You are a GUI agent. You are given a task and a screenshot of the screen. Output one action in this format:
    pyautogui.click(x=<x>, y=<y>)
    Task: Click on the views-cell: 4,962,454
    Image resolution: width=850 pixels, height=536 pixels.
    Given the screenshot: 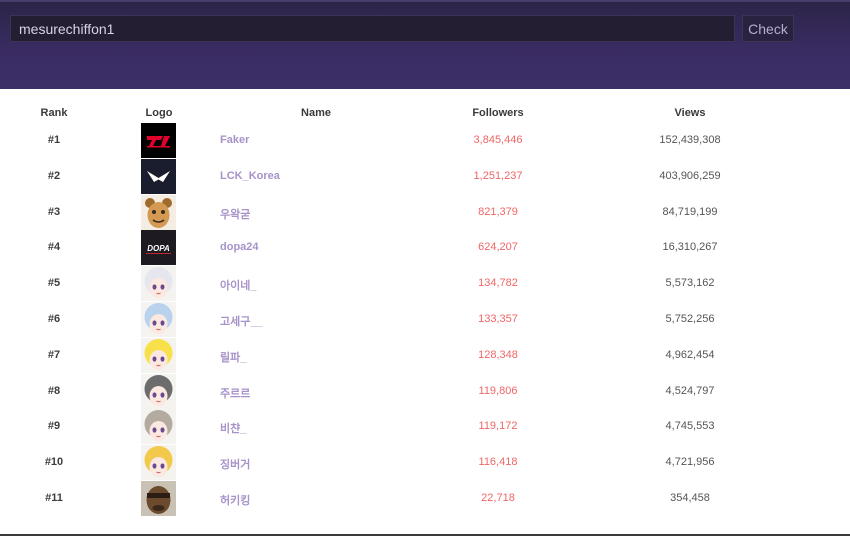 What is the action you would take?
    pyautogui.click(x=690, y=354)
    